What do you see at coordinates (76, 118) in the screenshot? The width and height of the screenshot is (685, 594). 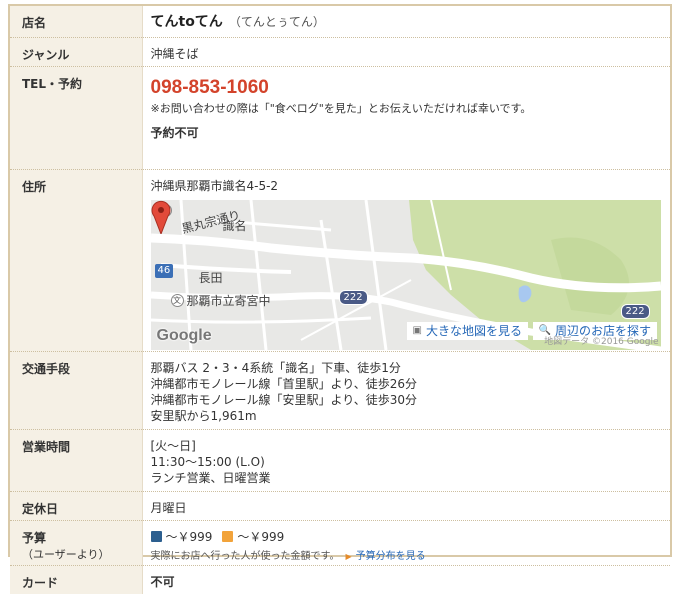 I see `label-tel: TEL・予約` at bounding box center [76, 118].